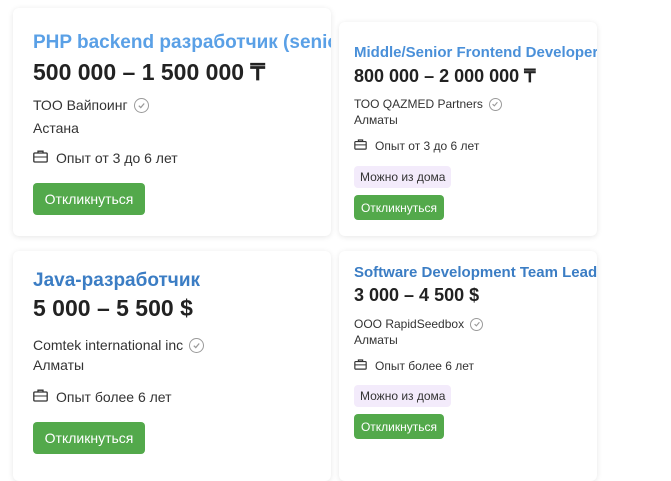 This screenshot has width=671, height=481. What do you see at coordinates (418, 104) in the screenshot?
I see `company-name: ТОО QAZMED Partners` at bounding box center [418, 104].